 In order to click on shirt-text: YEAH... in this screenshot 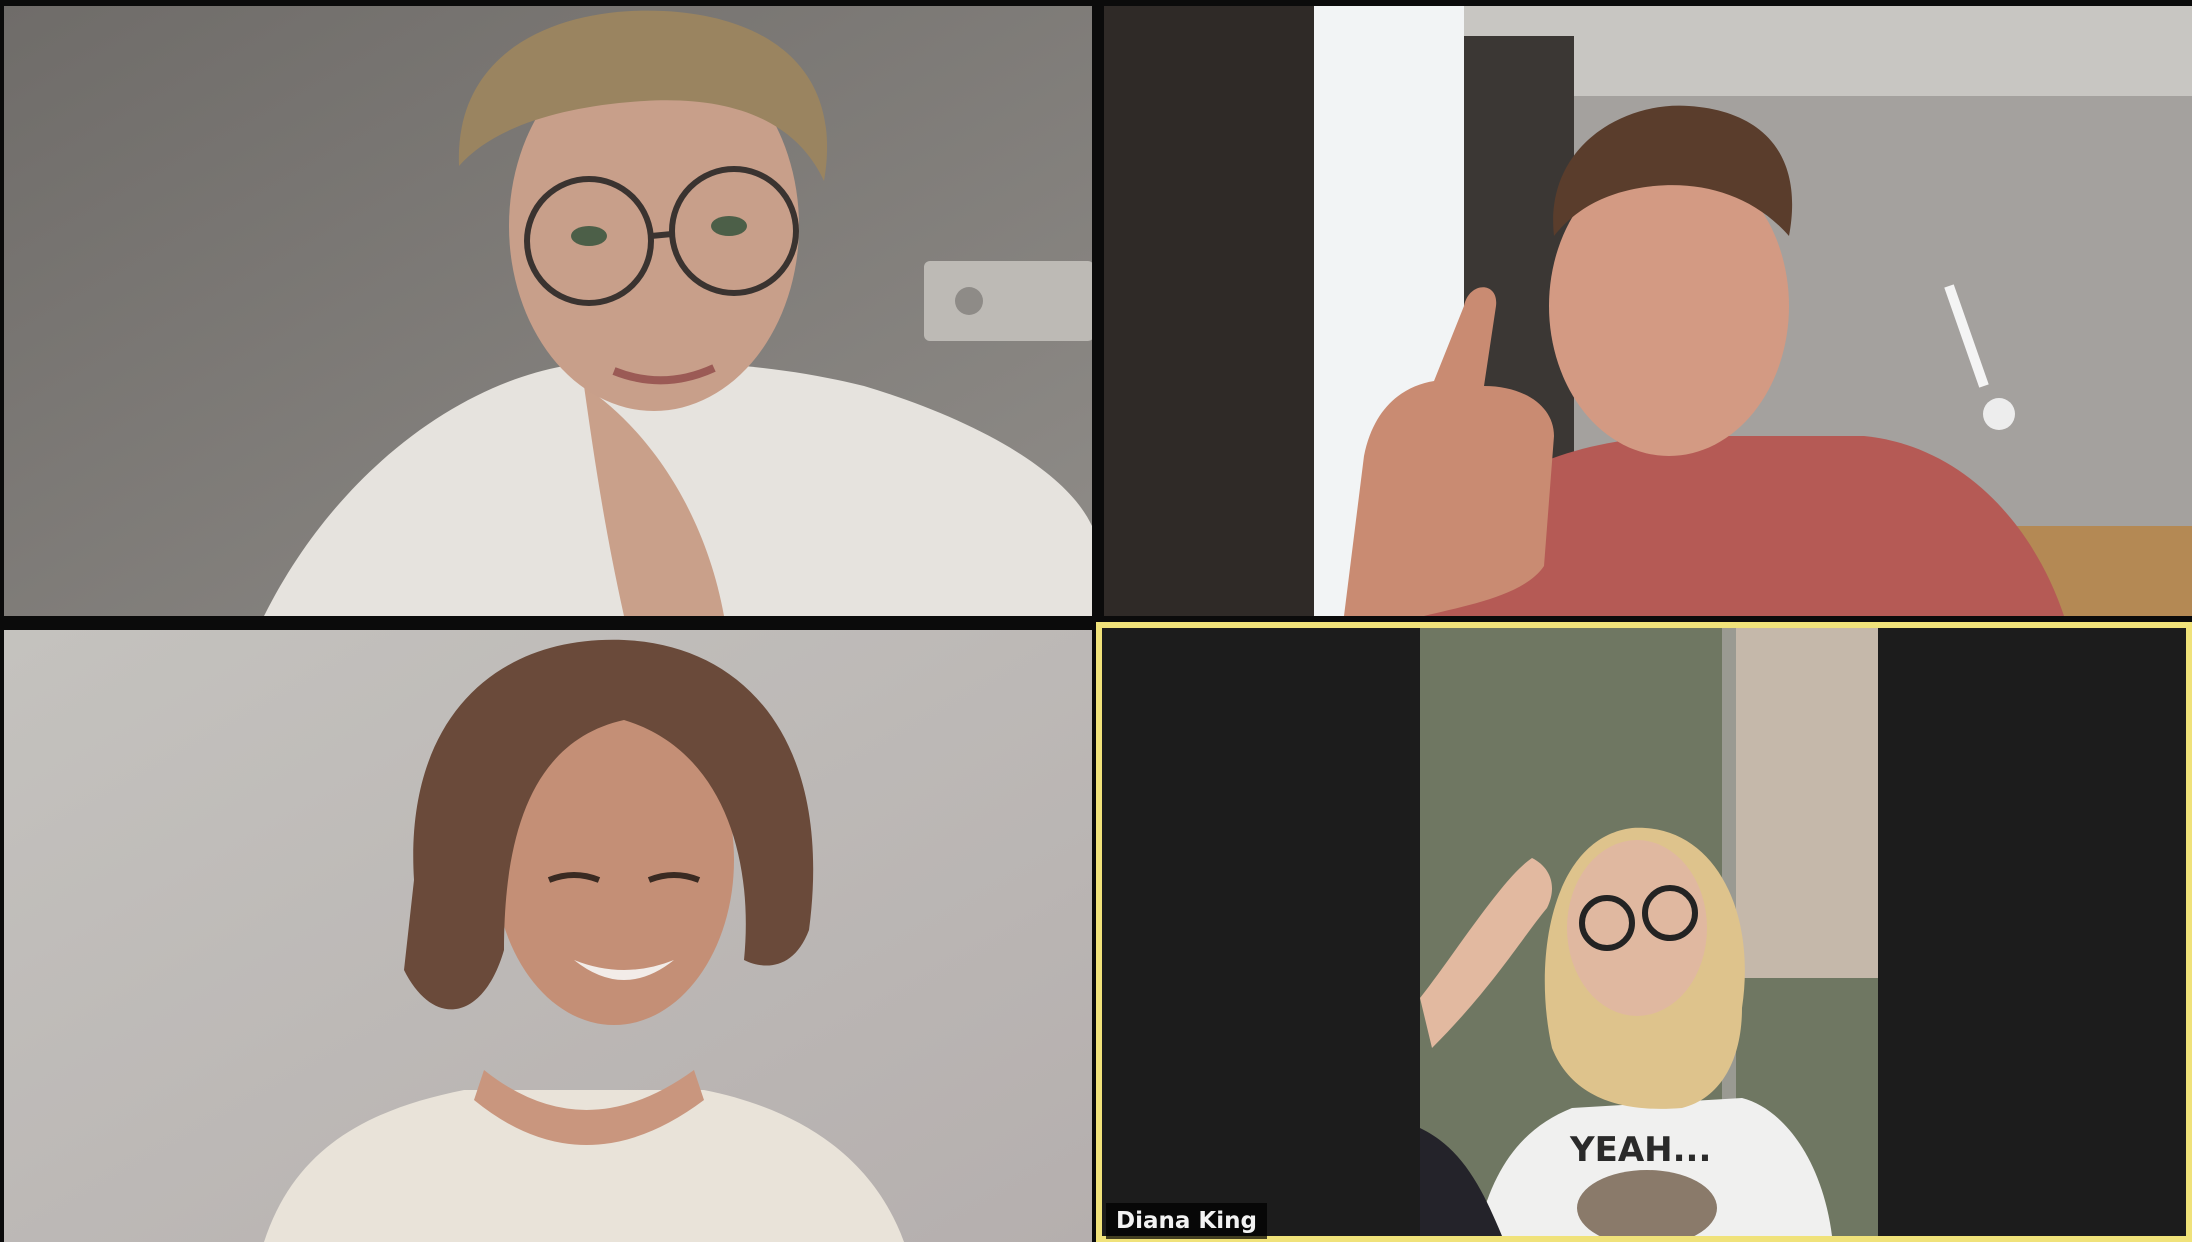, I will do `click(1640, 1150)`.